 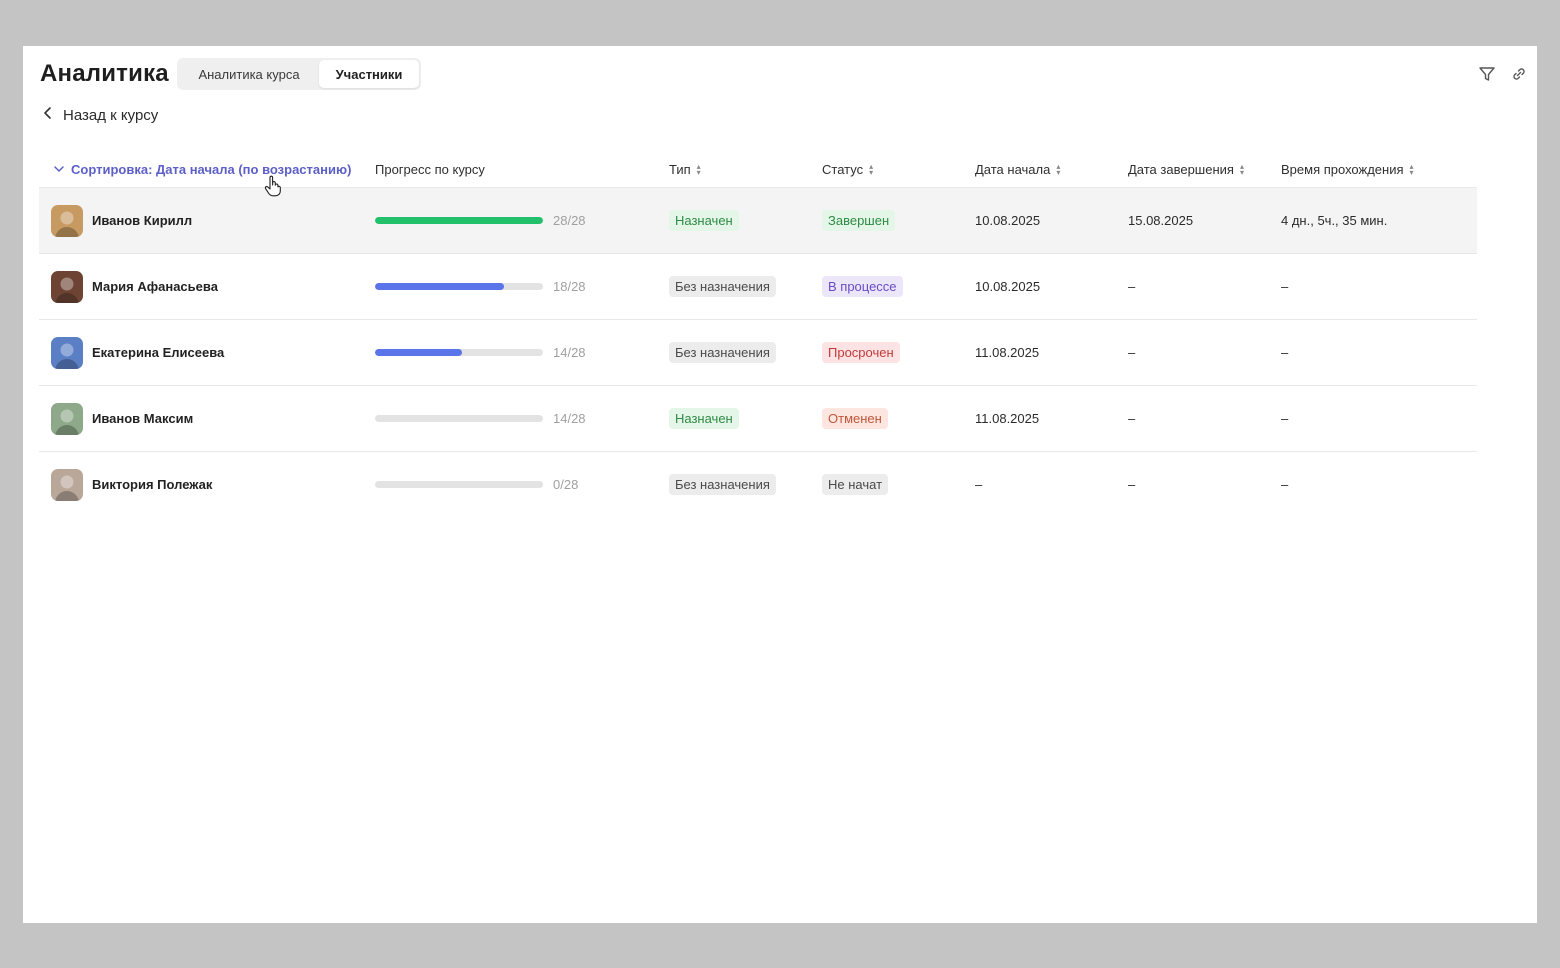 I want to click on chevron-down-icon, so click(x=59, y=169).